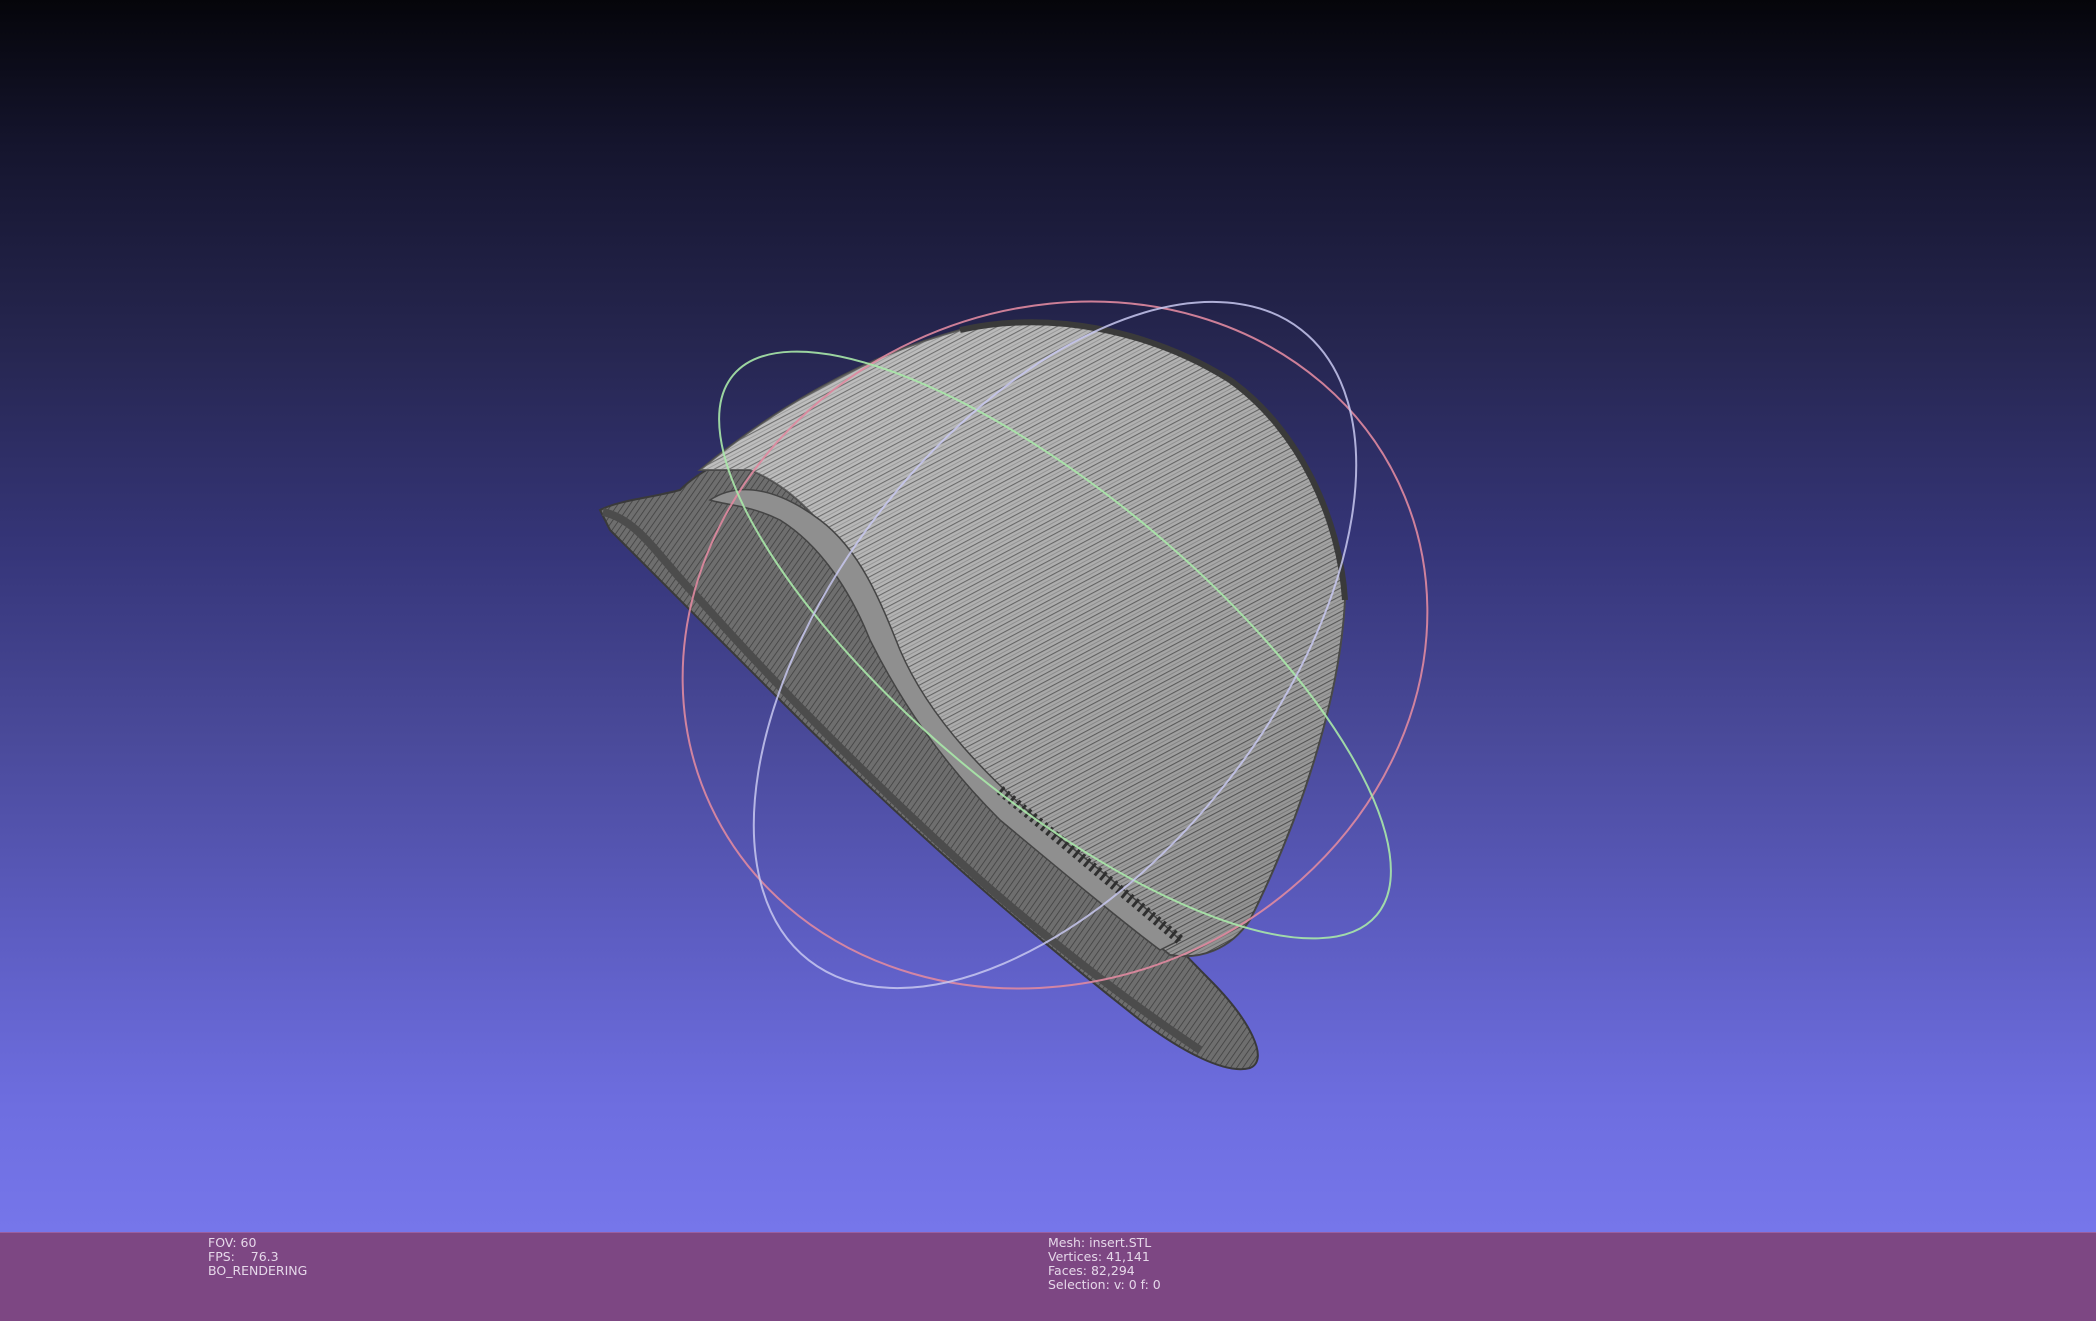  What do you see at coordinates (258, 1270) in the screenshot?
I see `render-mode: BO_RENDERING` at bounding box center [258, 1270].